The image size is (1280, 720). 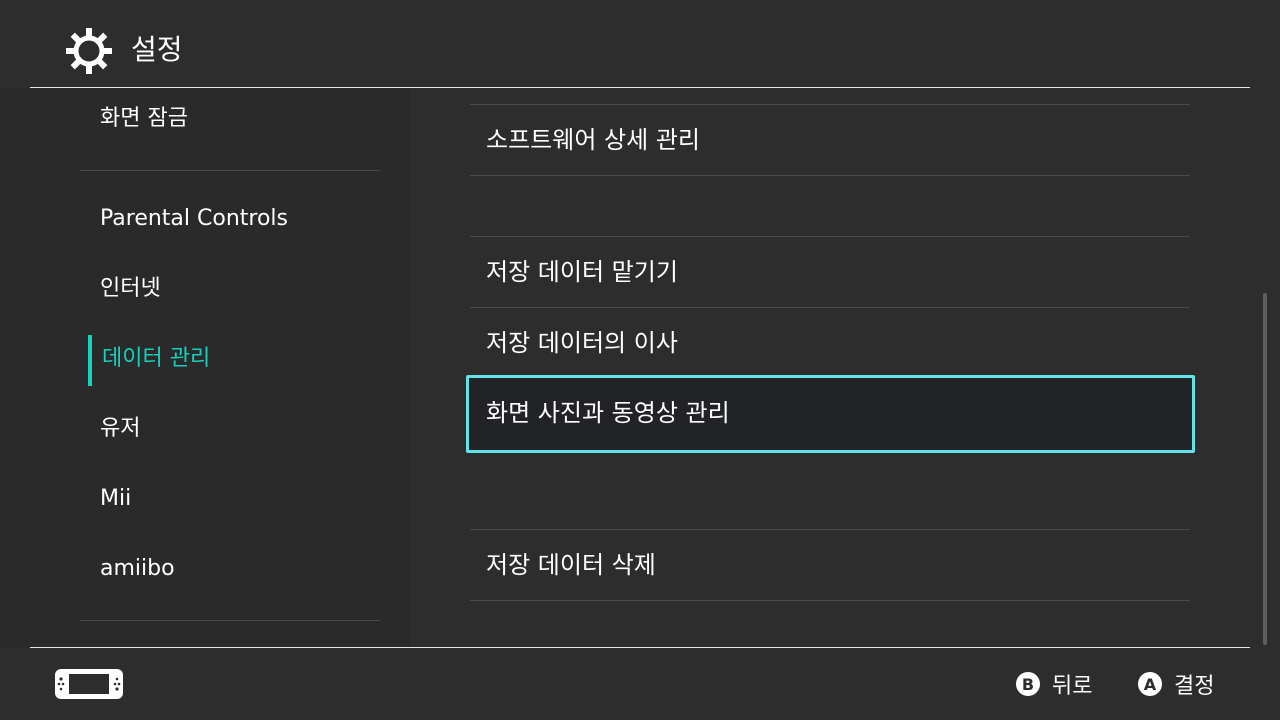 I want to click on sidebar-selection-marker, so click(x=90, y=360).